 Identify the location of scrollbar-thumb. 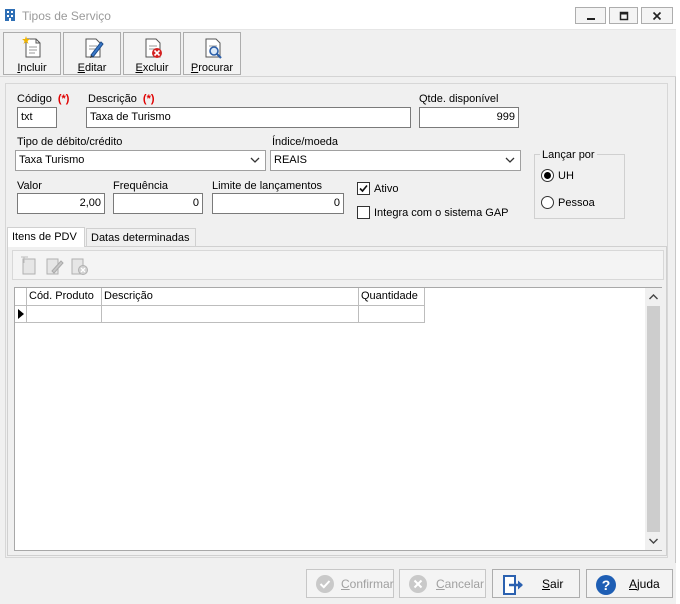
(653, 419).